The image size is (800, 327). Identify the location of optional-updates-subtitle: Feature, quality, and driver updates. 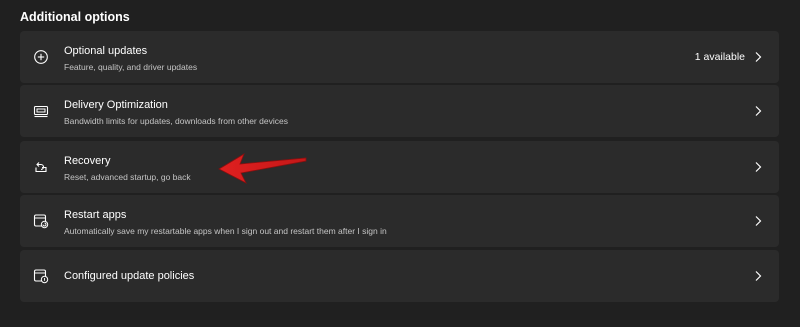
(131, 67).